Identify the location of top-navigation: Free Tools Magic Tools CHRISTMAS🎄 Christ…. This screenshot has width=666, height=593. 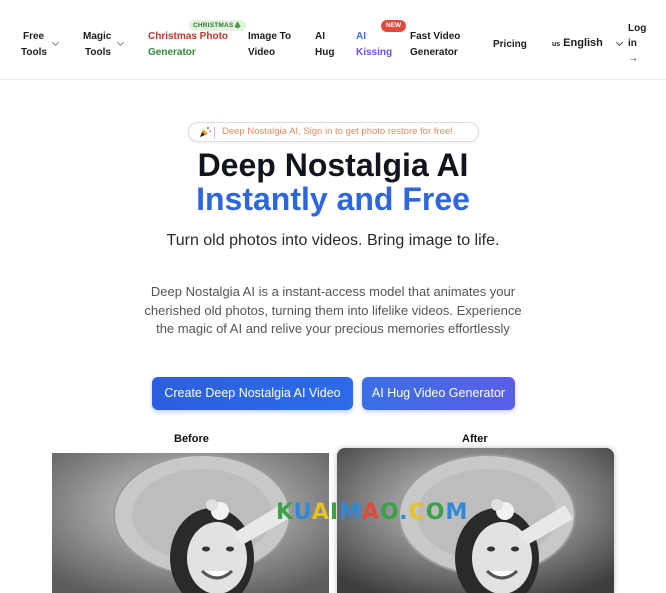
(333, 40).